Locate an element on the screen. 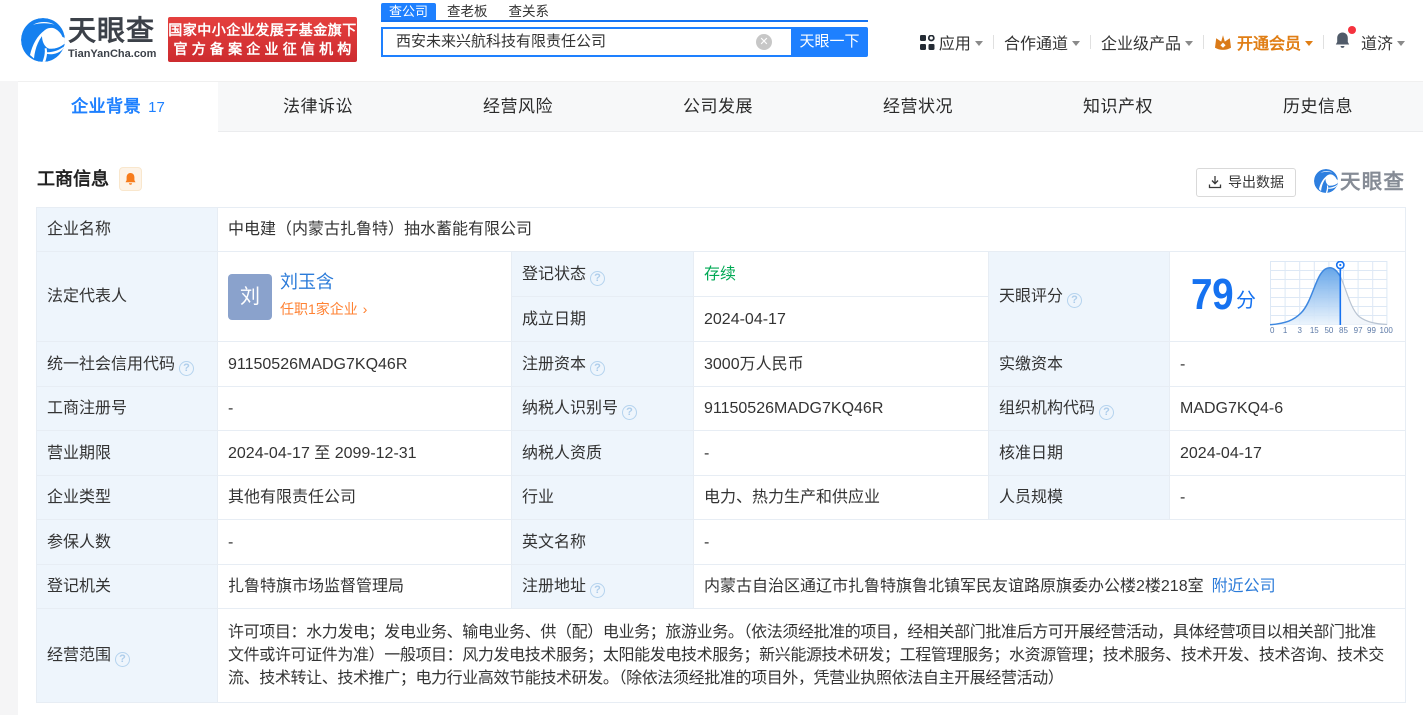  svg-text: 50 is located at coordinates (1328, 330).